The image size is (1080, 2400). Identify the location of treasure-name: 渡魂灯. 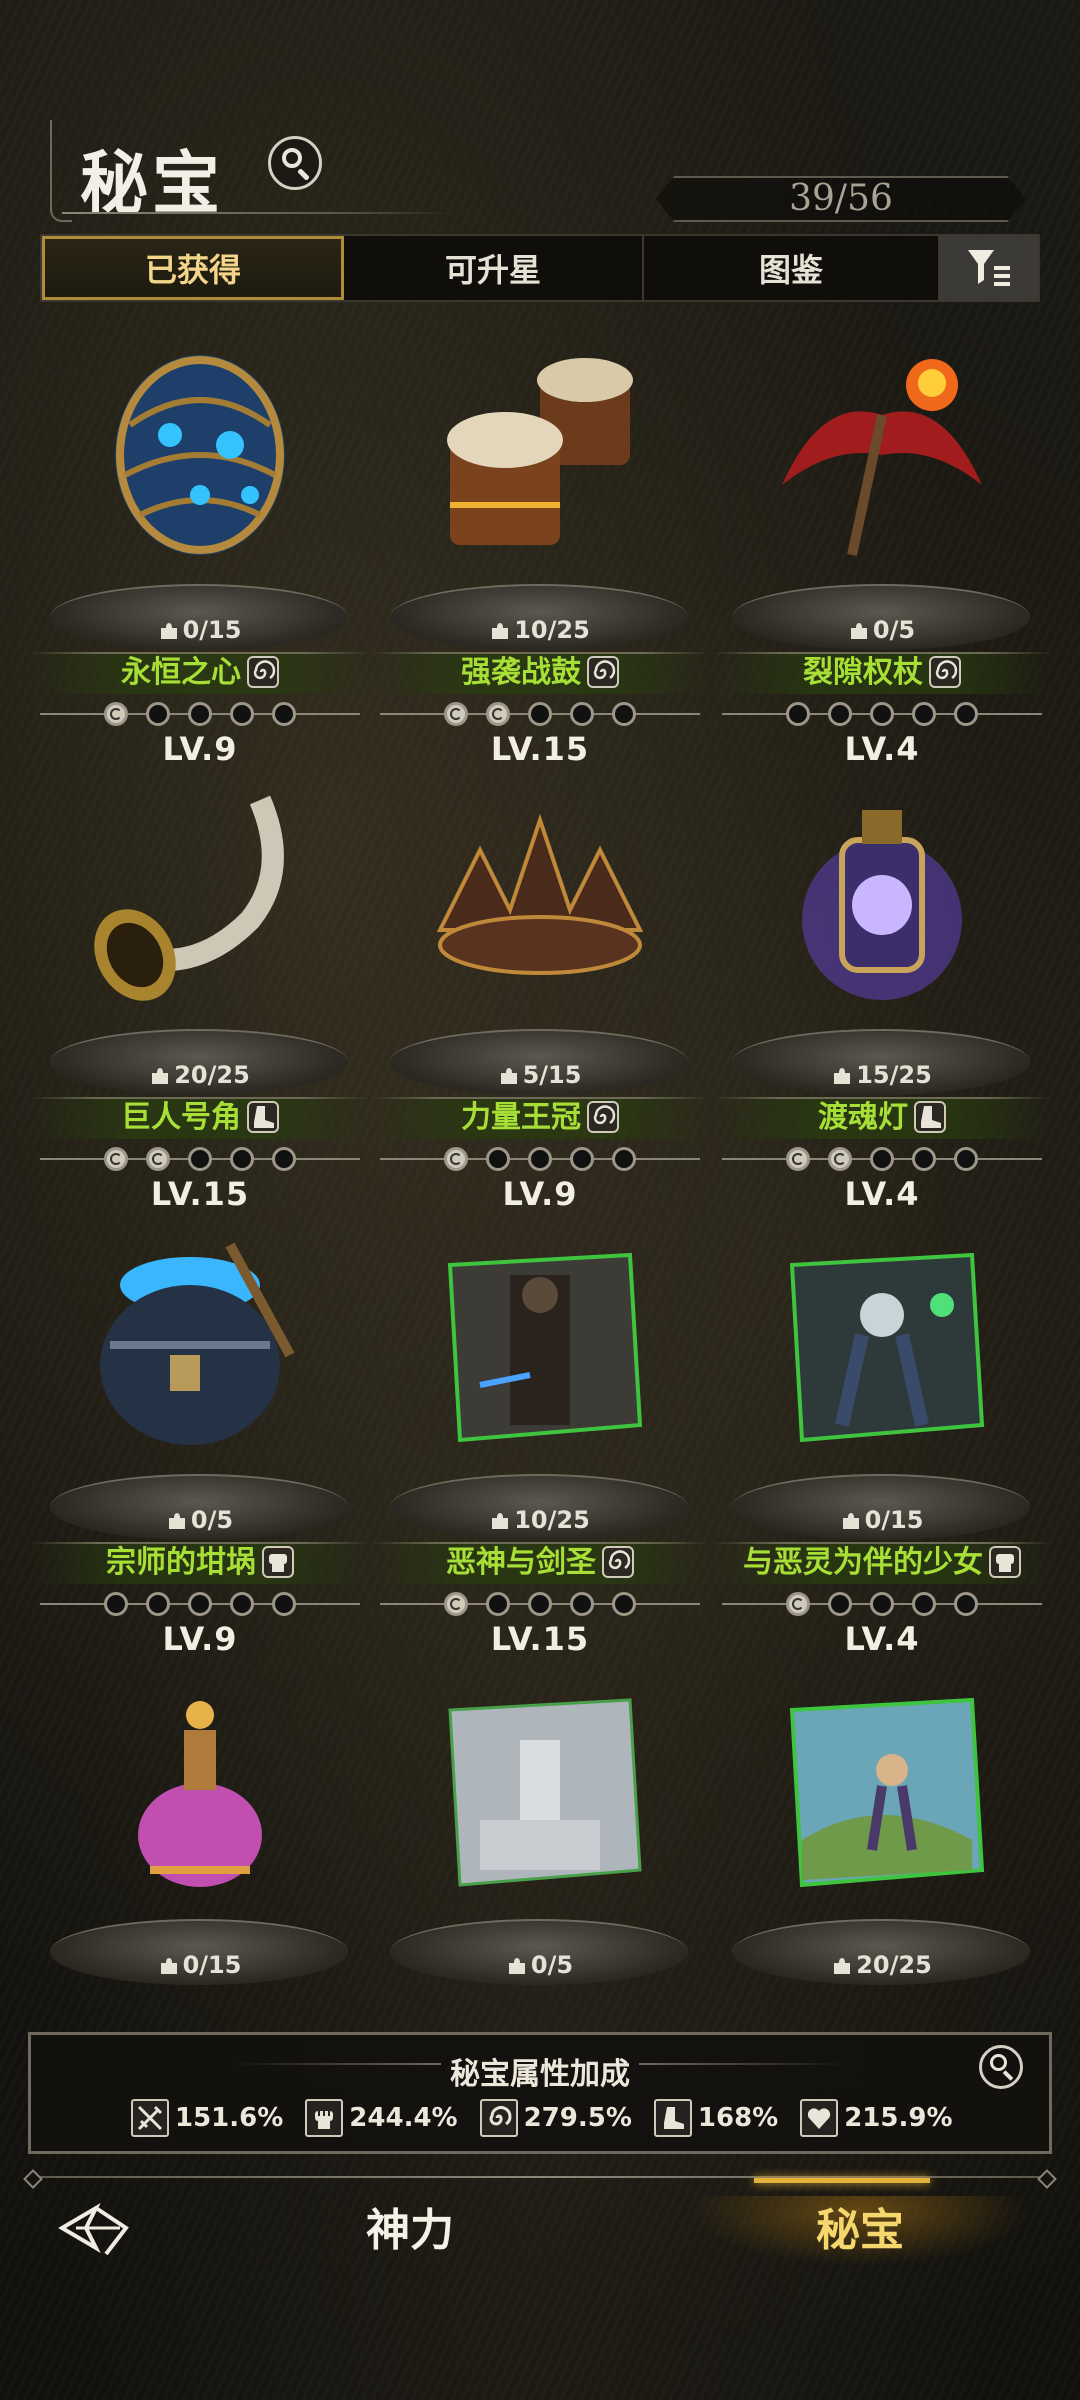
(863, 1117).